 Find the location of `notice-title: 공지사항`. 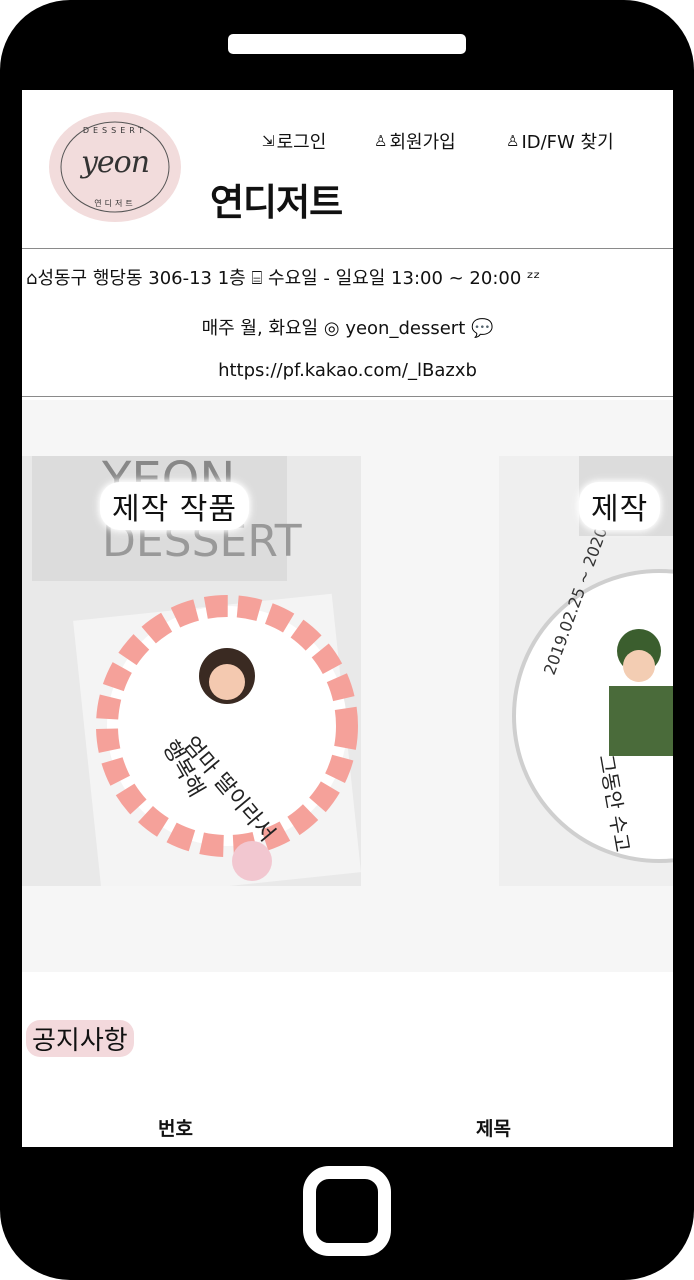

notice-title: 공지사항 is located at coordinates (80, 1038).